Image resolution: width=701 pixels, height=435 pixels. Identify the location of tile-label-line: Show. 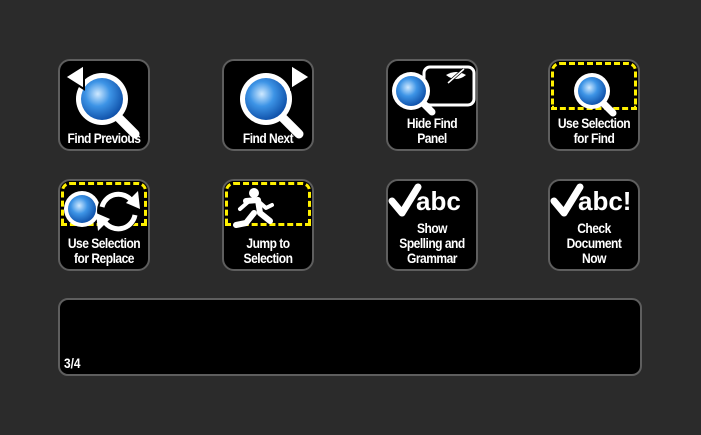
(432, 228).